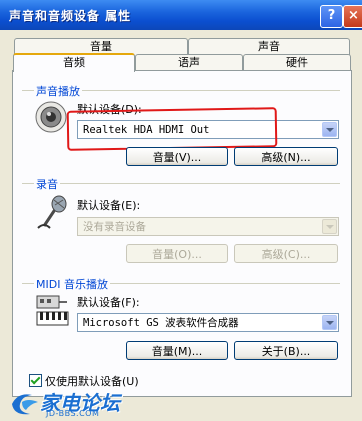  I want to click on recording-device-value: 没有录音设备, so click(114, 227).